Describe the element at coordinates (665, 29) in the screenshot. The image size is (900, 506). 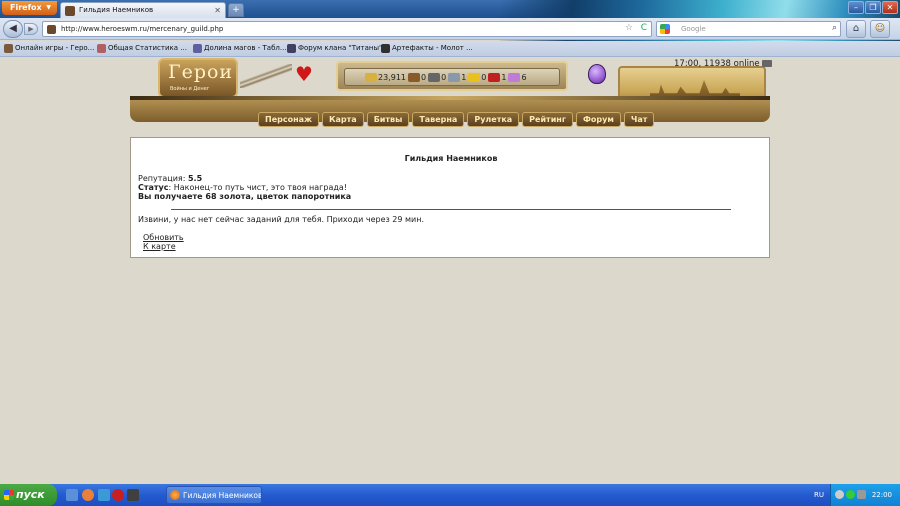
I see `google-icon` at that location.